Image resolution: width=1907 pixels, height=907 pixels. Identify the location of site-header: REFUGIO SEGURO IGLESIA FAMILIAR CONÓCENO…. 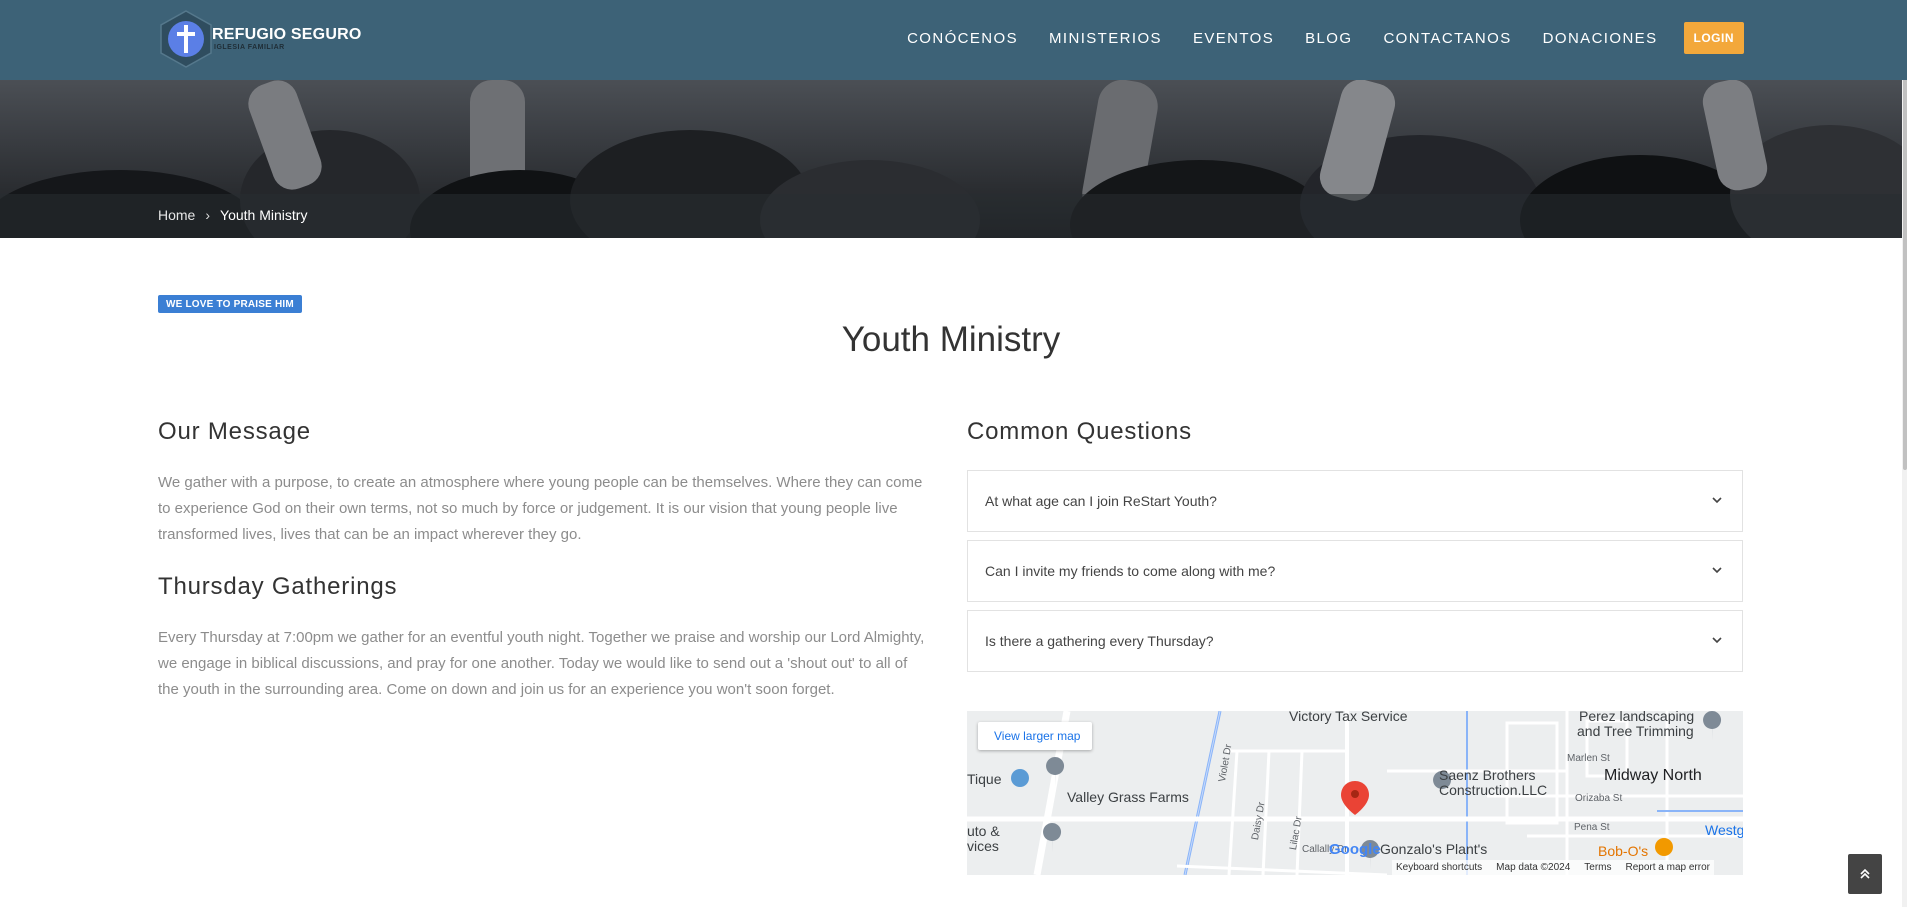
(953, 40).